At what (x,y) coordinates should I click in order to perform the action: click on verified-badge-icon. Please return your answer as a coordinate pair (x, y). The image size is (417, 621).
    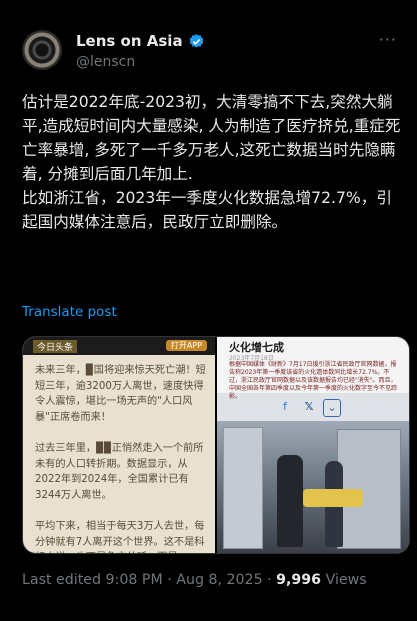
    Looking at the image, I should click on (196, 40).